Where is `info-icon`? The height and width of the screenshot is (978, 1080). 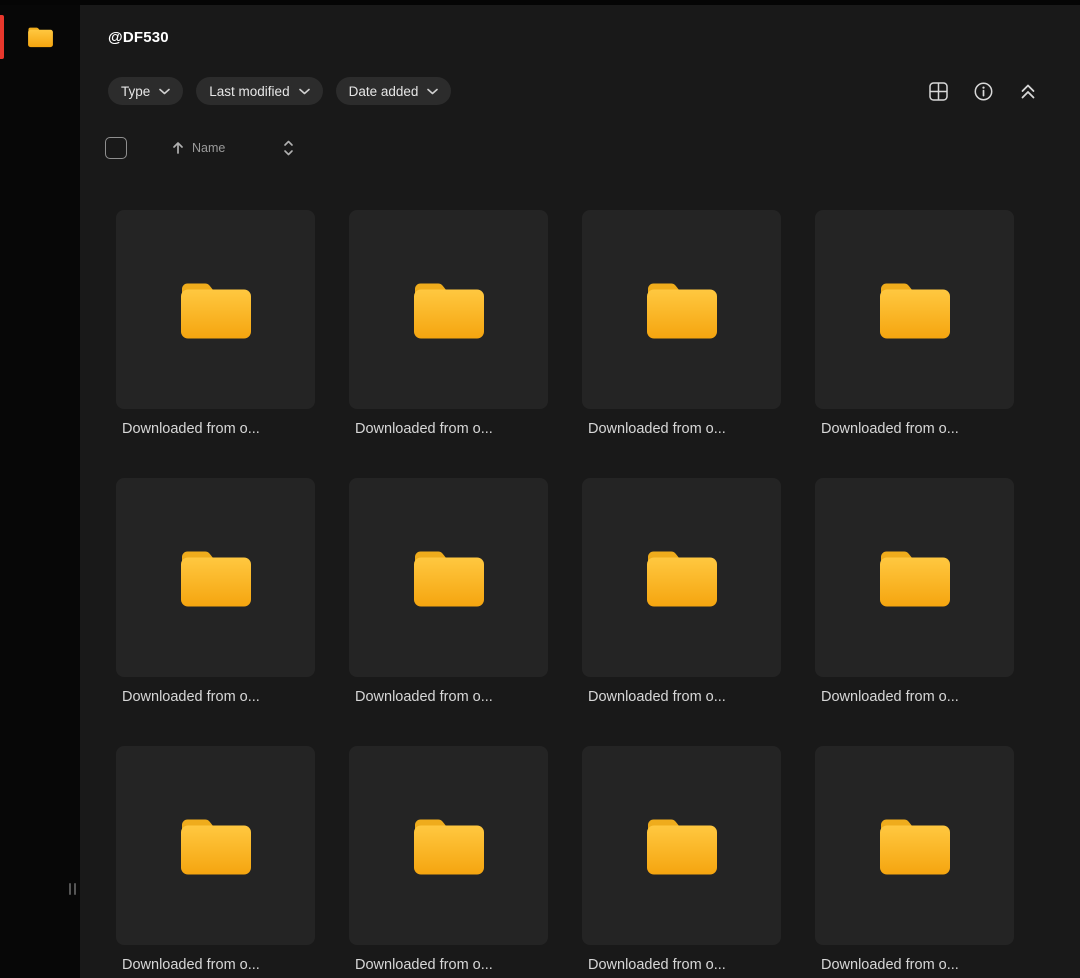
info-icon is located at coordinates (983, 91).